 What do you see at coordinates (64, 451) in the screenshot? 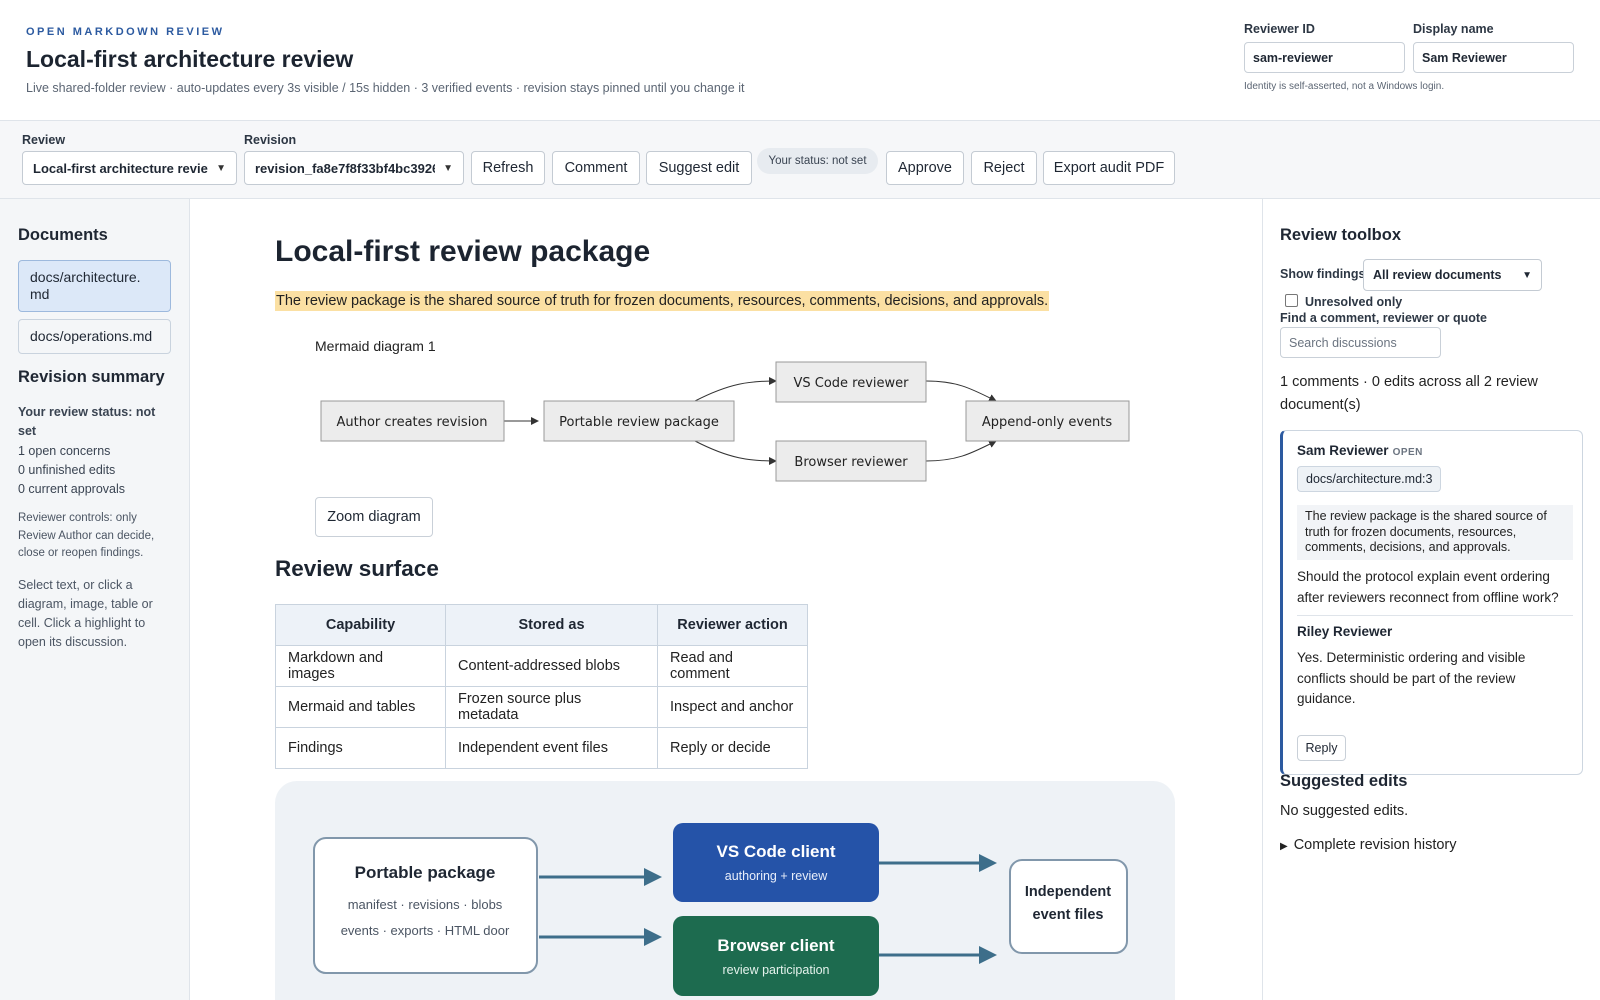
I see `open-concerns-count: 1 open concerns` at bounding box center [64, 451].